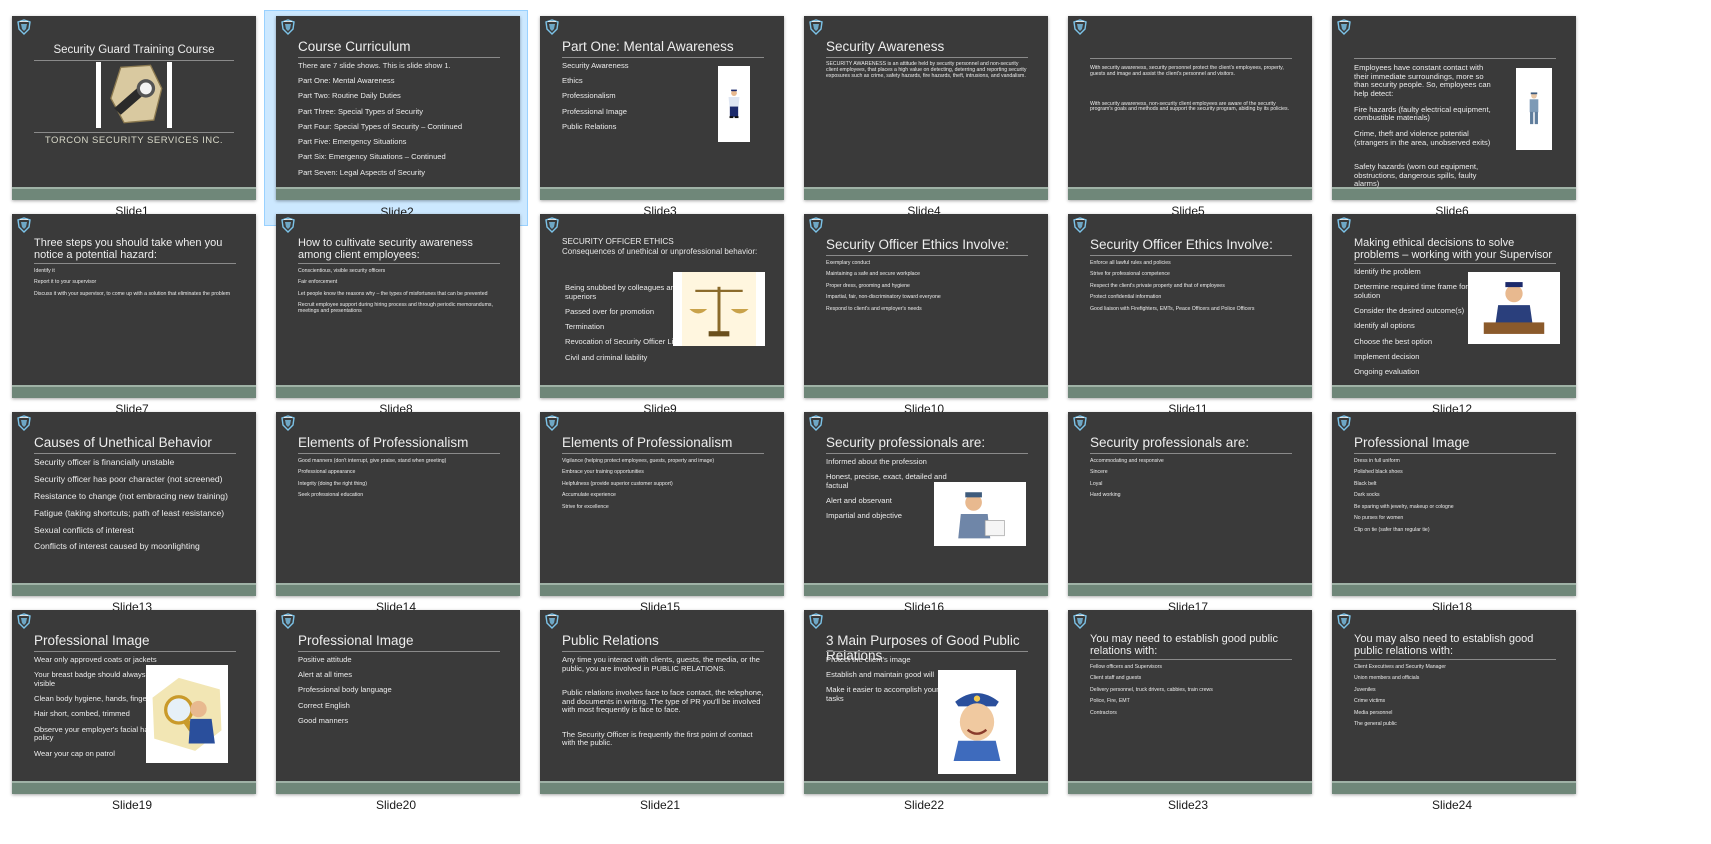 The height and width of the screenshot is (844, 1711). What do you see at coordinates (396, 805) in the screenshot?
I see `slide-label: Slide20` at bounding box center [396, 805].